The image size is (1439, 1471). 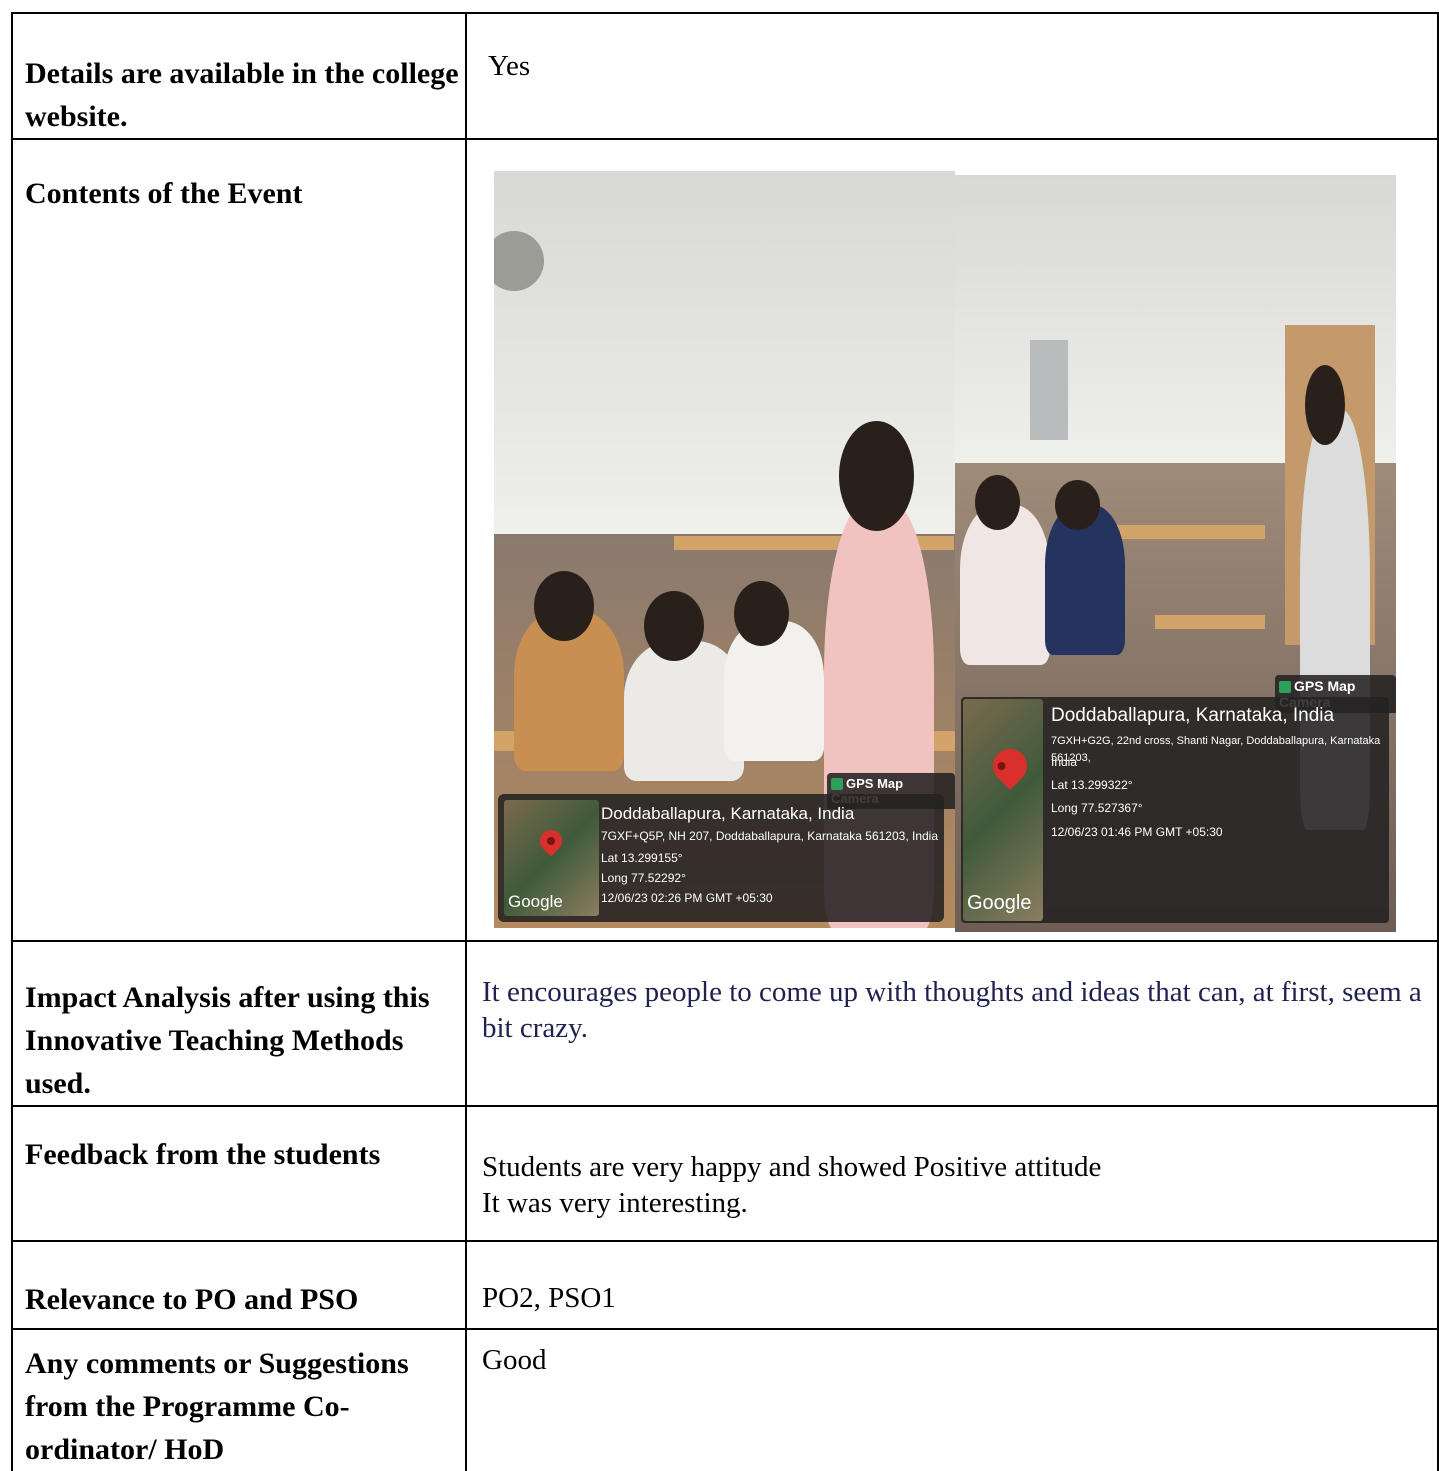 What do you see at coordinates (203, 1154) in the screenshot?
I see `row-label: Feedback from the students` at bounding box center [203, 1154].